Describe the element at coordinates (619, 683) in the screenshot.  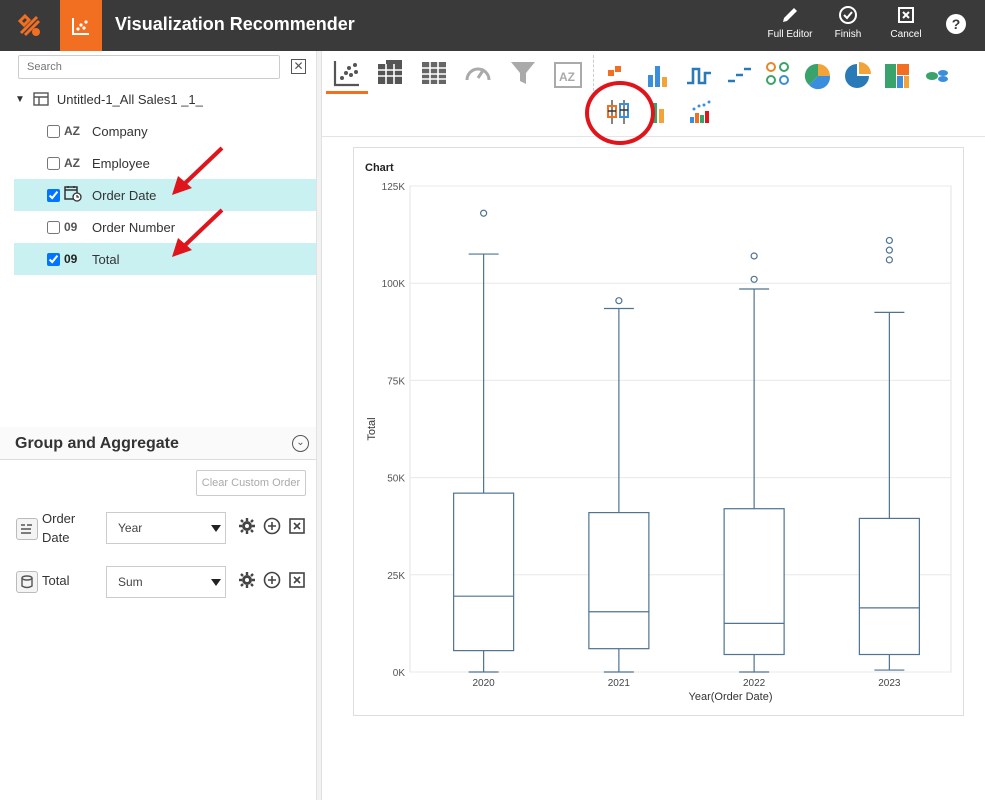
I see `x-tick-label: 2021` at that location.